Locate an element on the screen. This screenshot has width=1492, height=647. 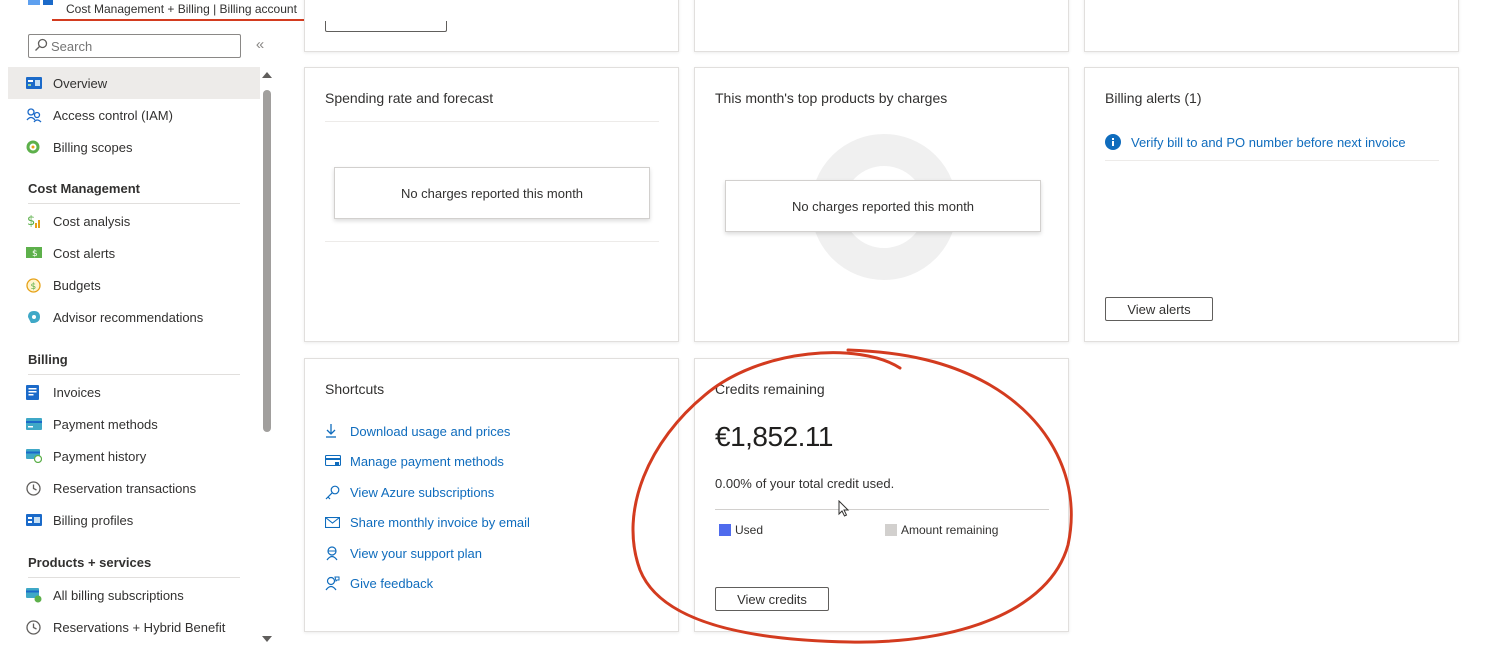
shortcut-view-azure-subscriptions: View Azure subscriptions is located at coordinates (409, 492).